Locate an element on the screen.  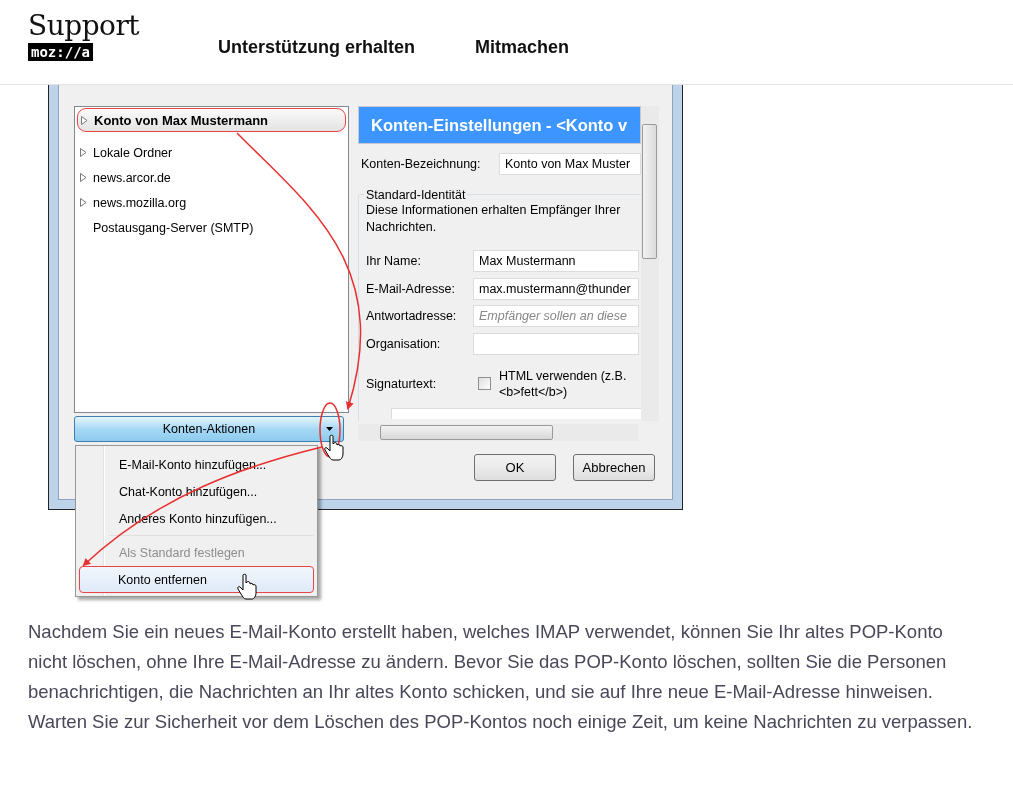
checkbox-label: HTML verwenden (z.B. <b>fett</b>) is located at coordinates (570, 383).